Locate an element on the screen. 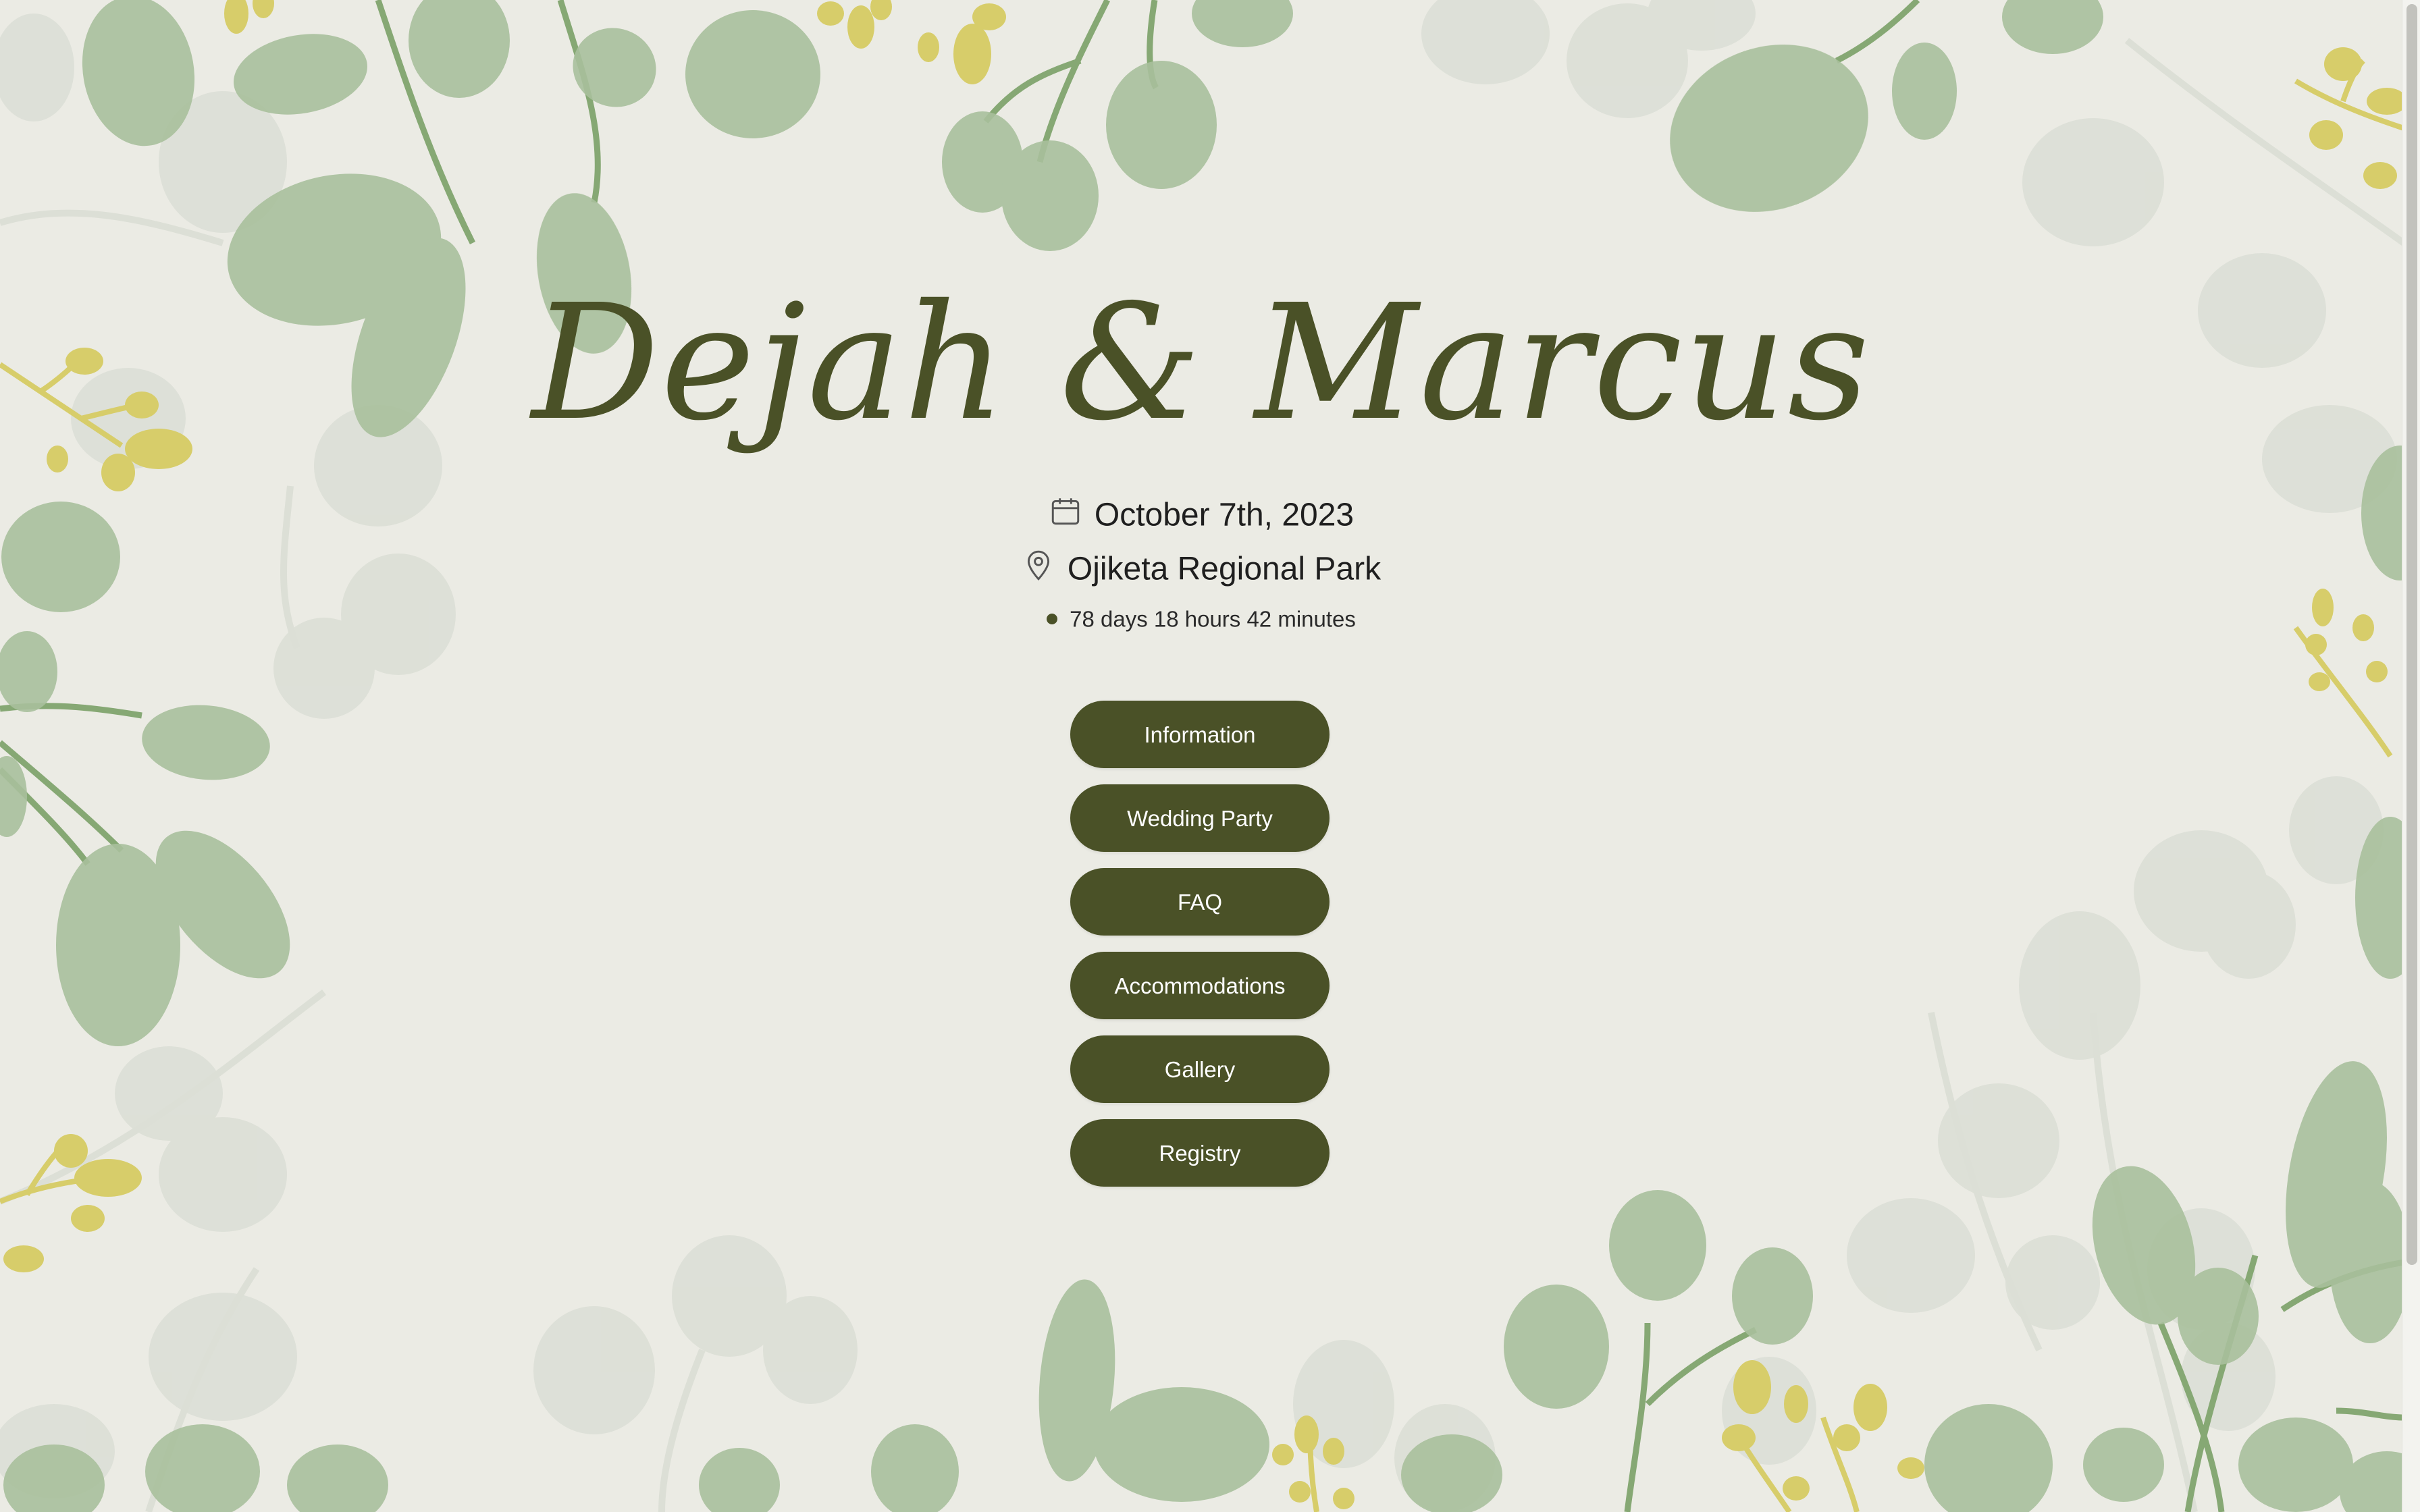 This screenshot has height=1512, width=2420. page-scrollbar is located at coordinates (2411, 756).